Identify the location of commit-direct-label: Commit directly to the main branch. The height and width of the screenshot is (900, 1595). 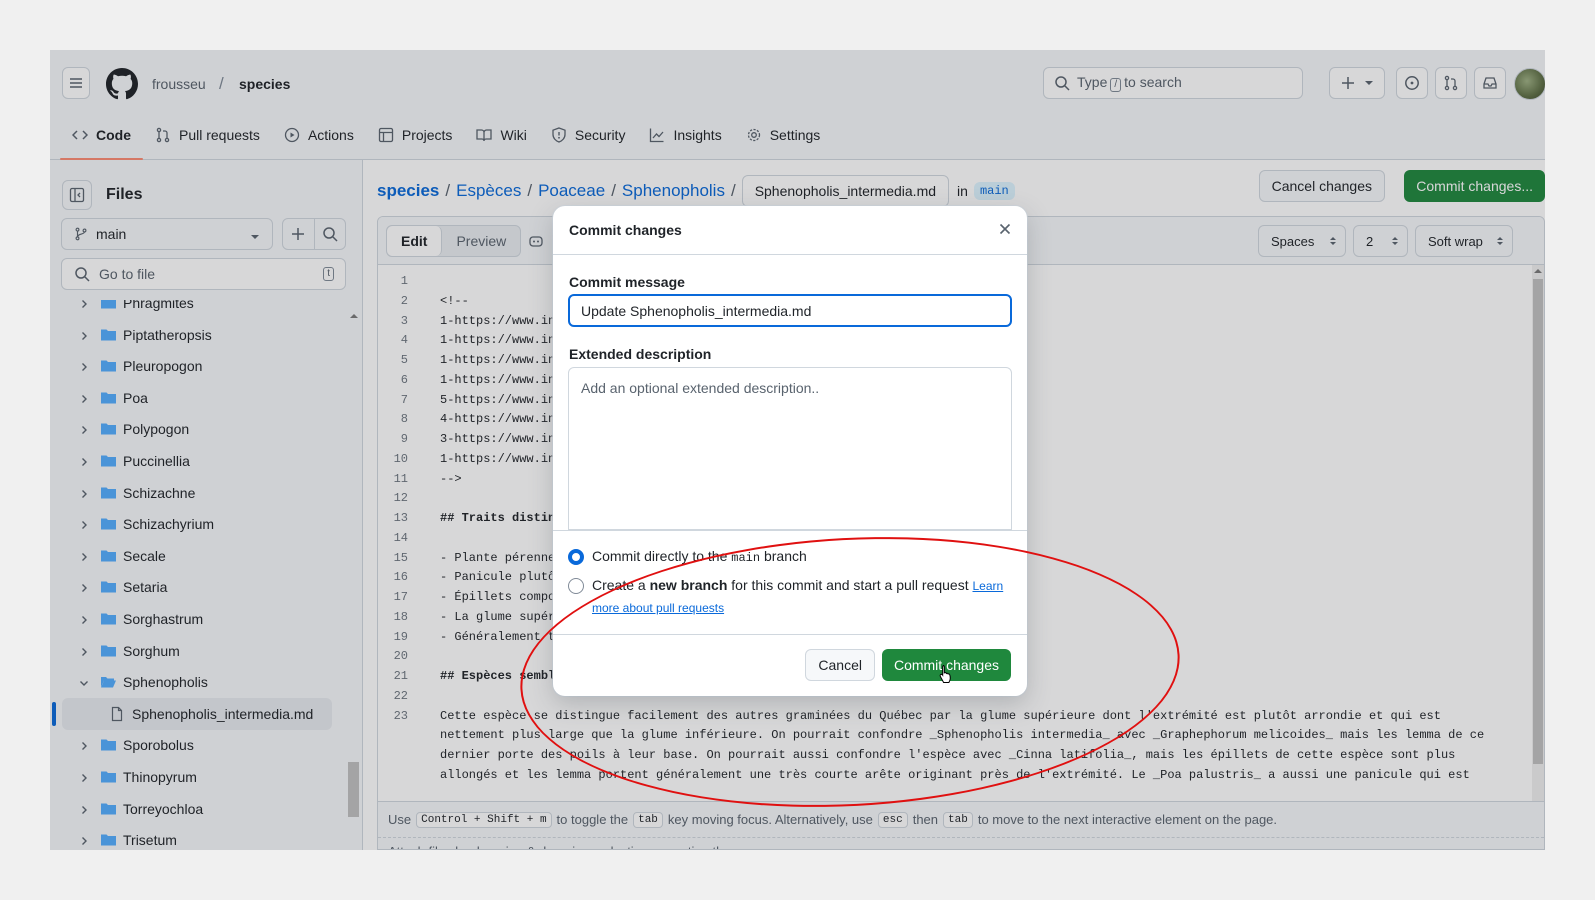
(699, 557).